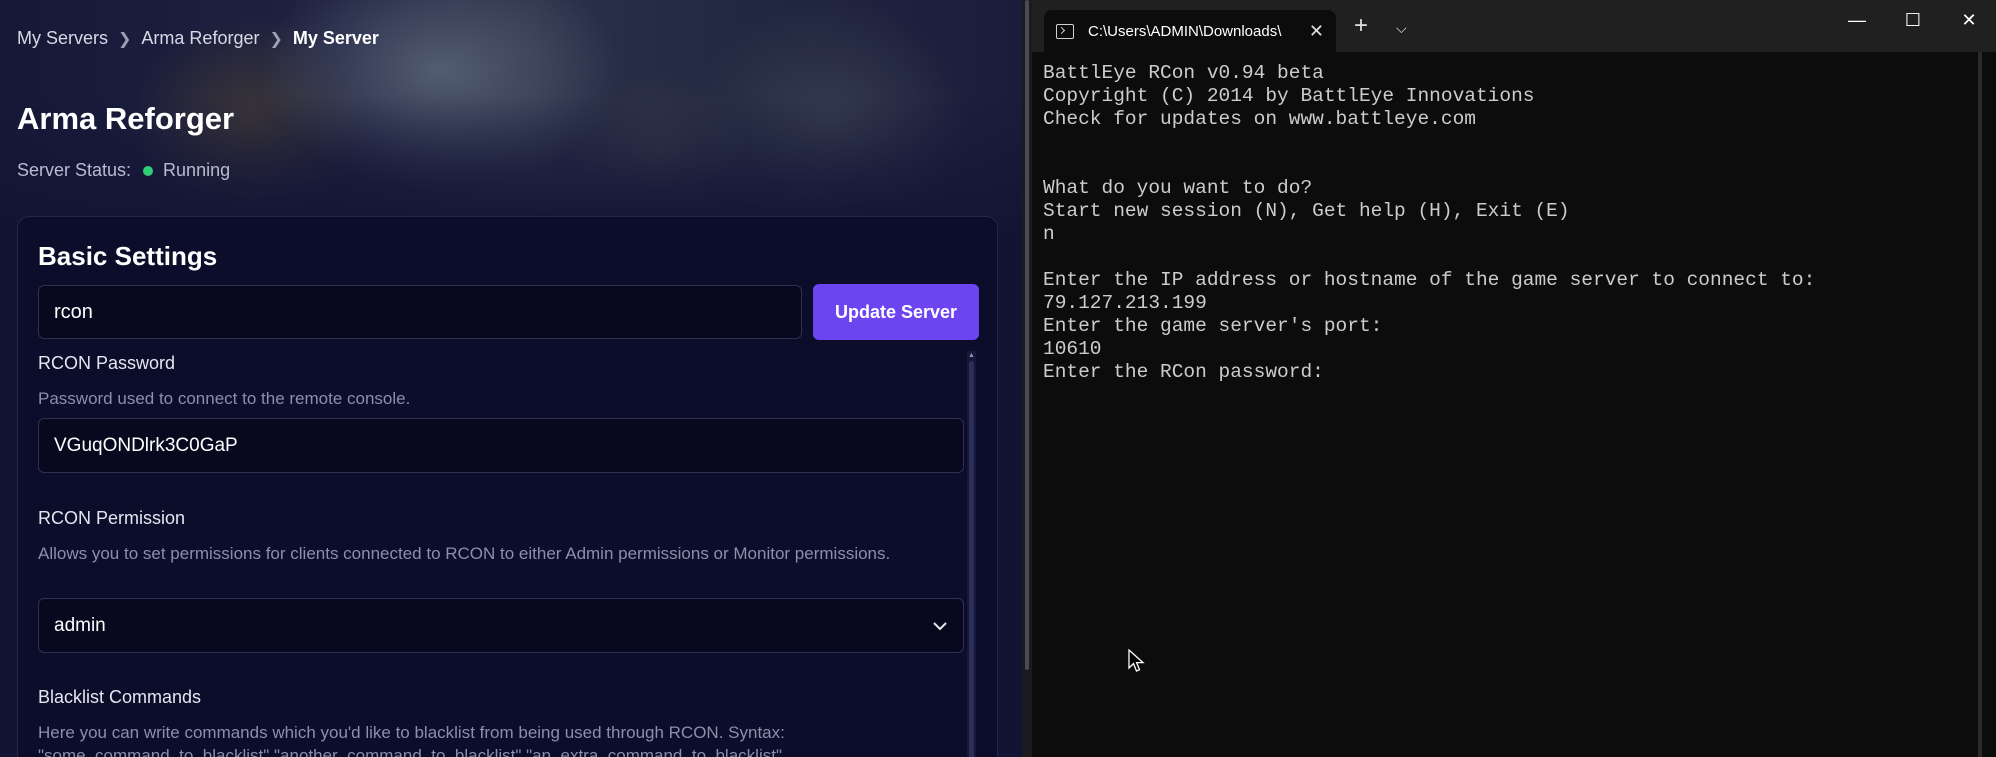 The width and height of the screenshot is (1996, 757). I want to click on settings-scrollbar, so click(971, 554).